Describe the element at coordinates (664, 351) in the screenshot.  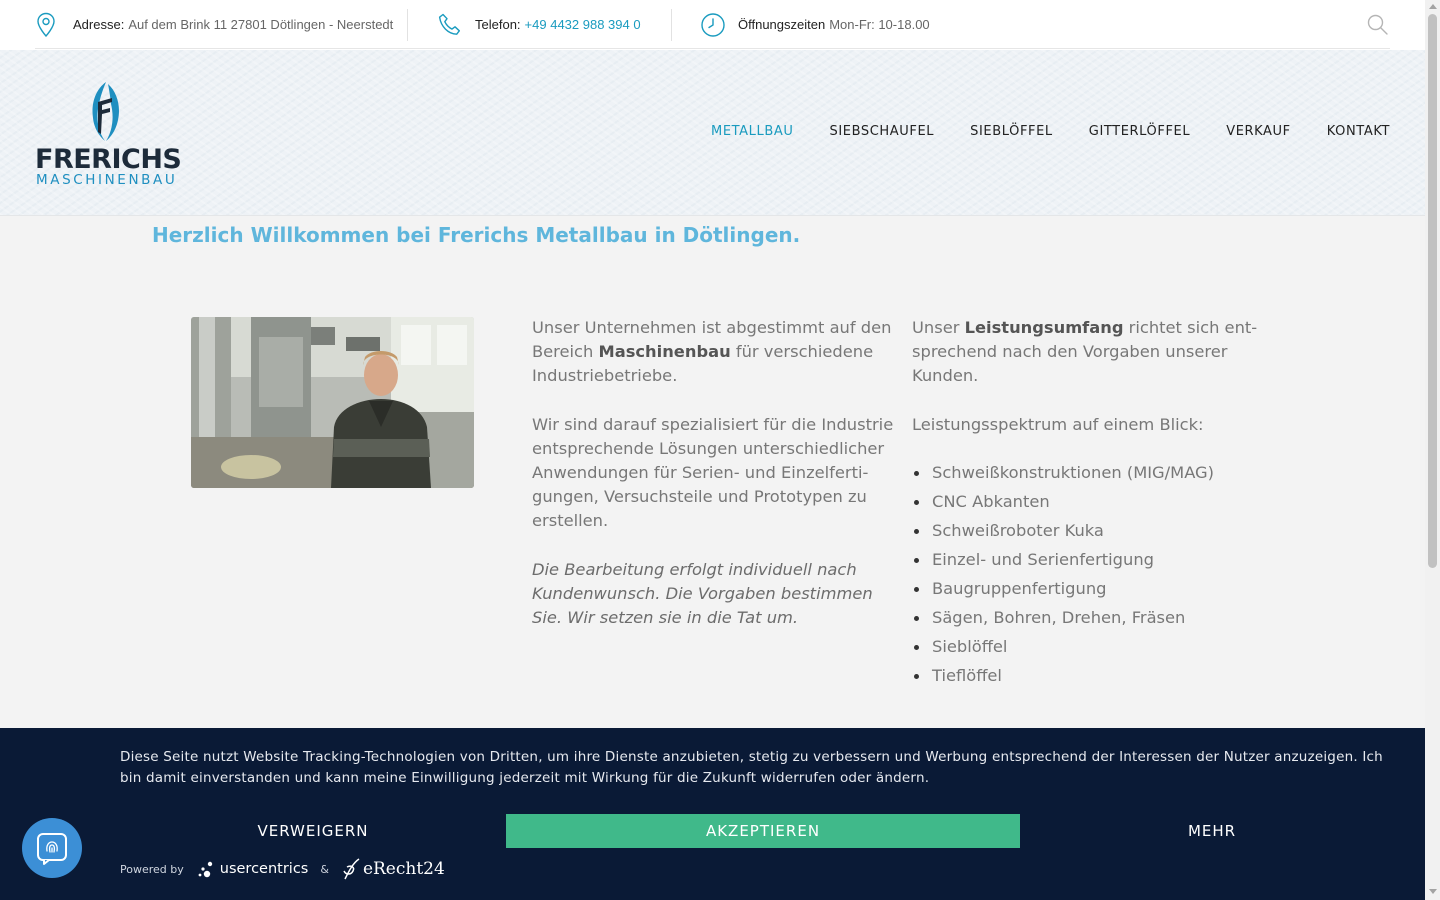
I see `highlight-maschinenbau: Maschinenbau` at that location.